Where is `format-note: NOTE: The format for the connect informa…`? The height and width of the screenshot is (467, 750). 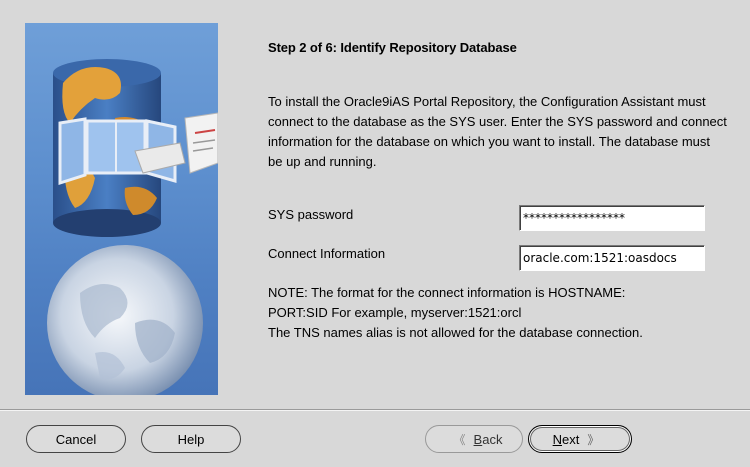 format-note: NOTE: The format for the connect informa… is located at coordinates (503, 313).